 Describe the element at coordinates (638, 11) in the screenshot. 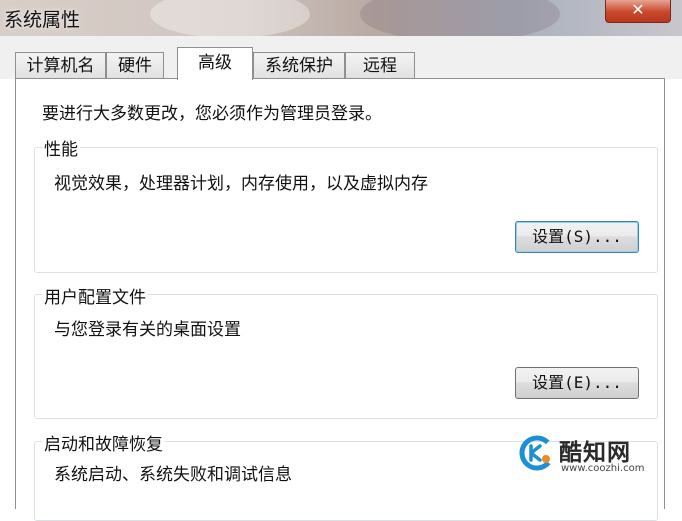

I see `close-button: ✕` at that location.